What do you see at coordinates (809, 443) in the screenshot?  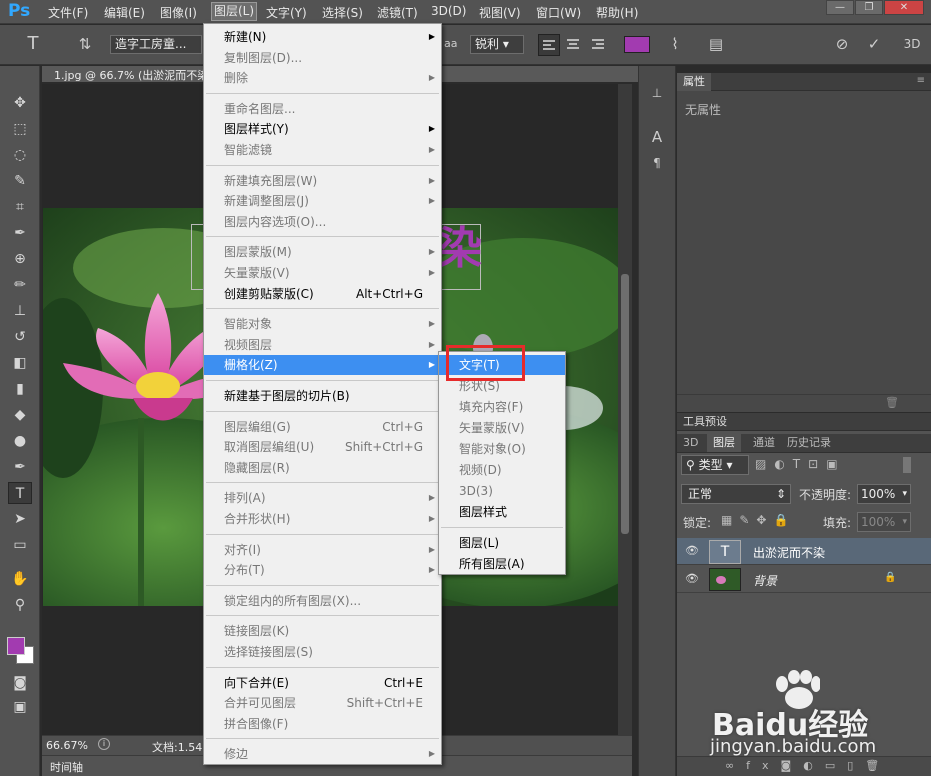 I see `tab-layers-3: 历史记录` at bounding box center [809, 443].